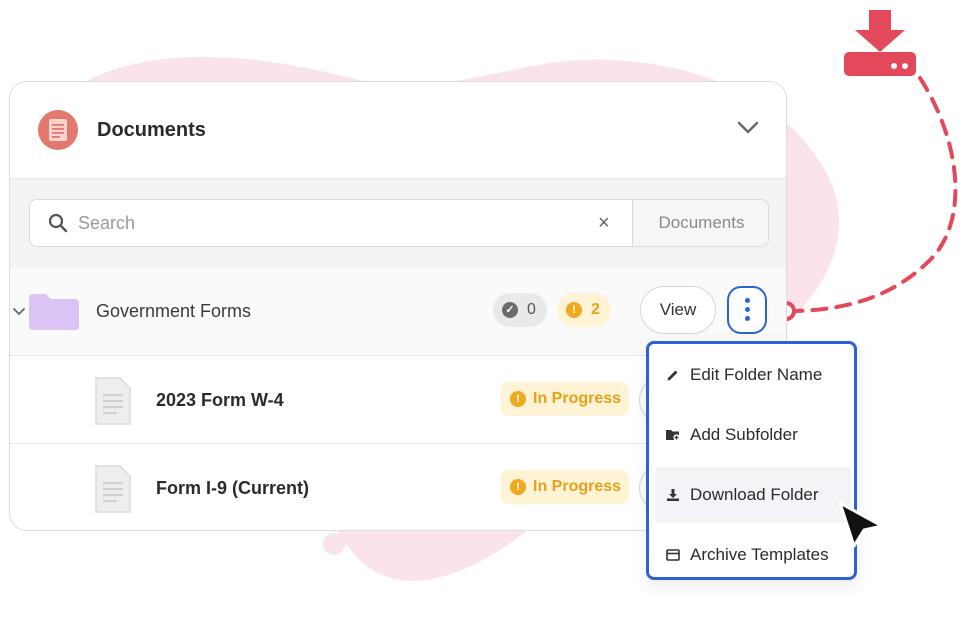 This screenshot has width=967, height=621. What do you see at coordinates (673, 555) in the screenshot?
I see `archive-icon` at bounding box center [673, 555].